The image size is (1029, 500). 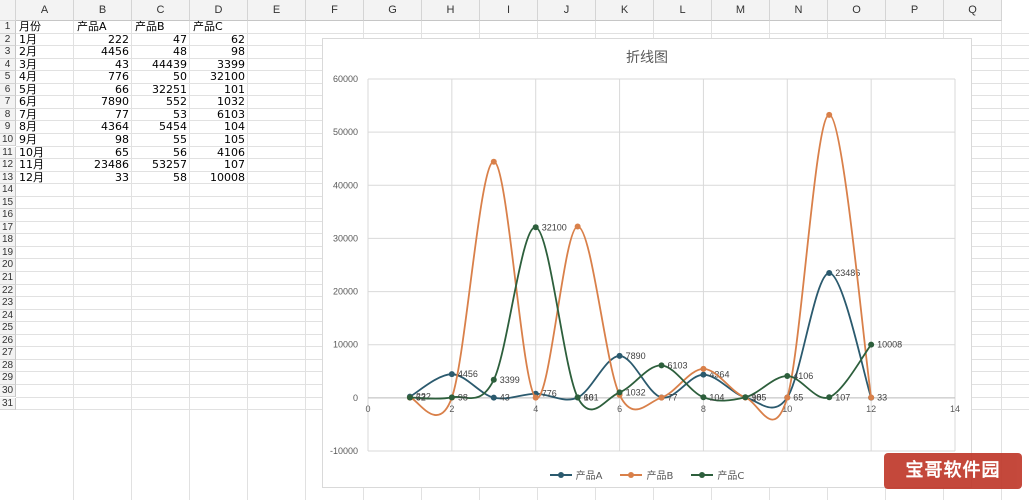 What do you see at coordinates (451, 10) in the screenshot?
I see `column-header-h: H` at bounding box center [451, 10].